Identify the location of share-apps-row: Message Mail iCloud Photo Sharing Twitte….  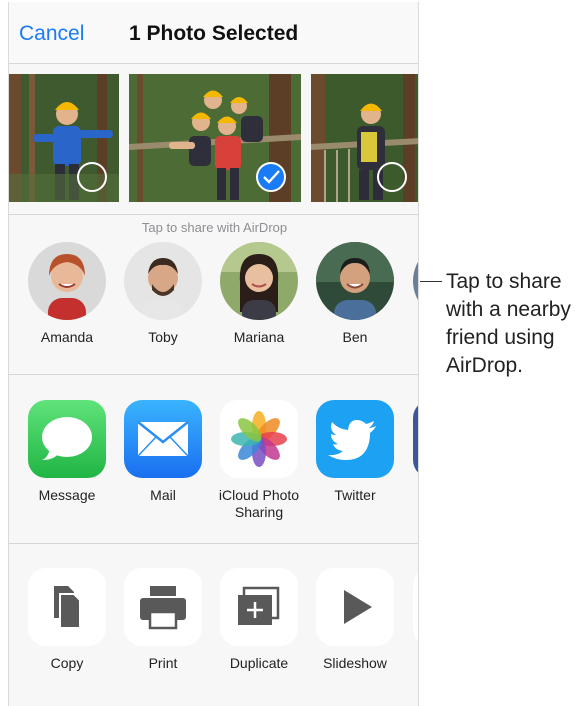
(213, 465).